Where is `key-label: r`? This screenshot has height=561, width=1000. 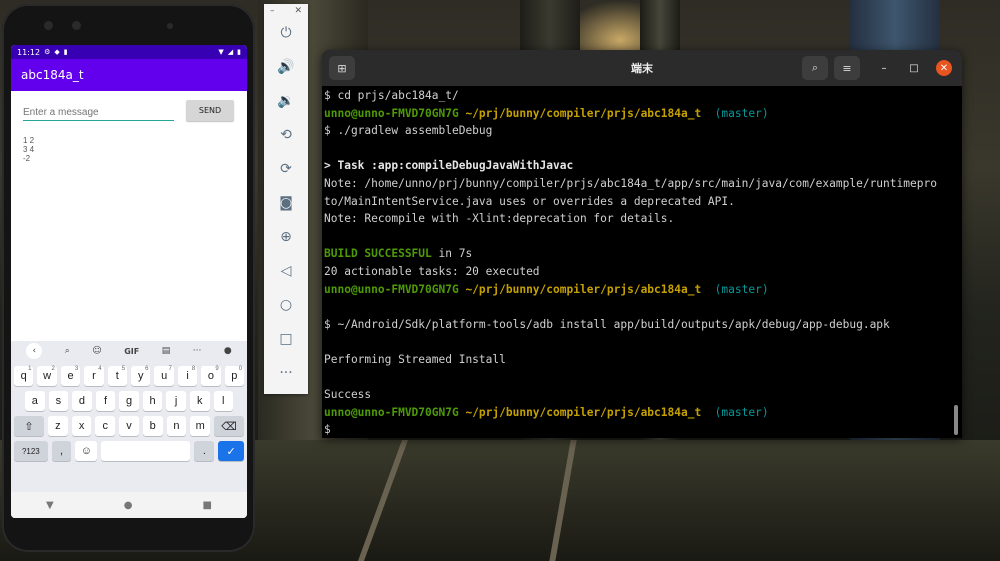 key-label: r is located at coordinates (94, 376).